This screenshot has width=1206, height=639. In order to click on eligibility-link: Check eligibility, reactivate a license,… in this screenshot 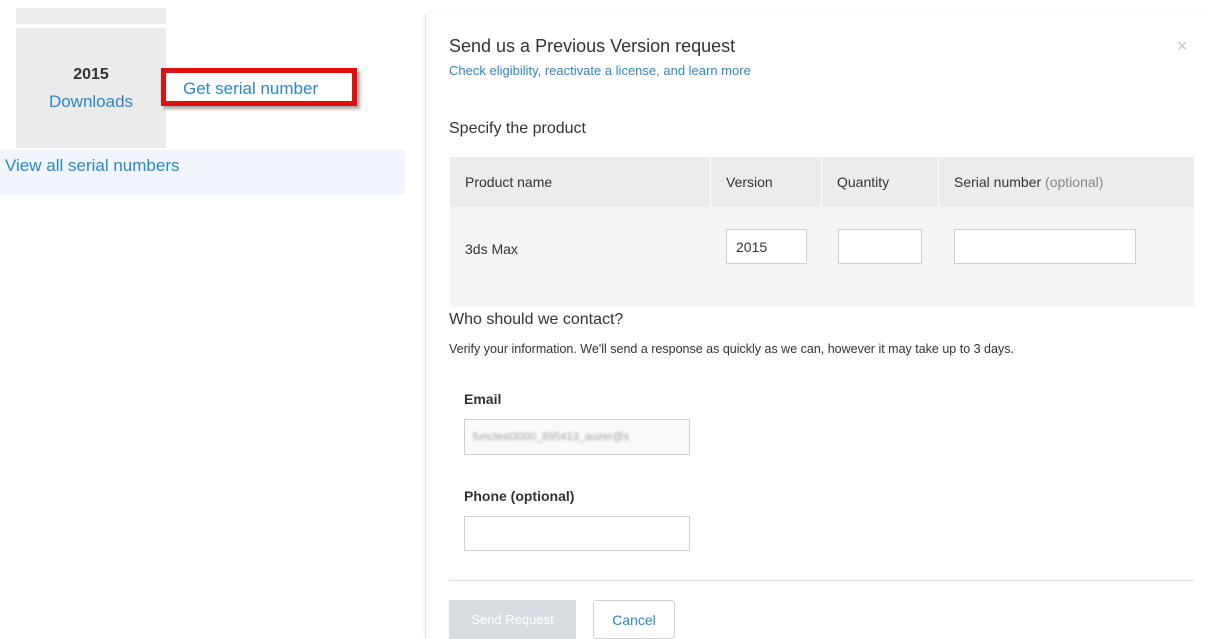, I will do `click(600, 70)`.